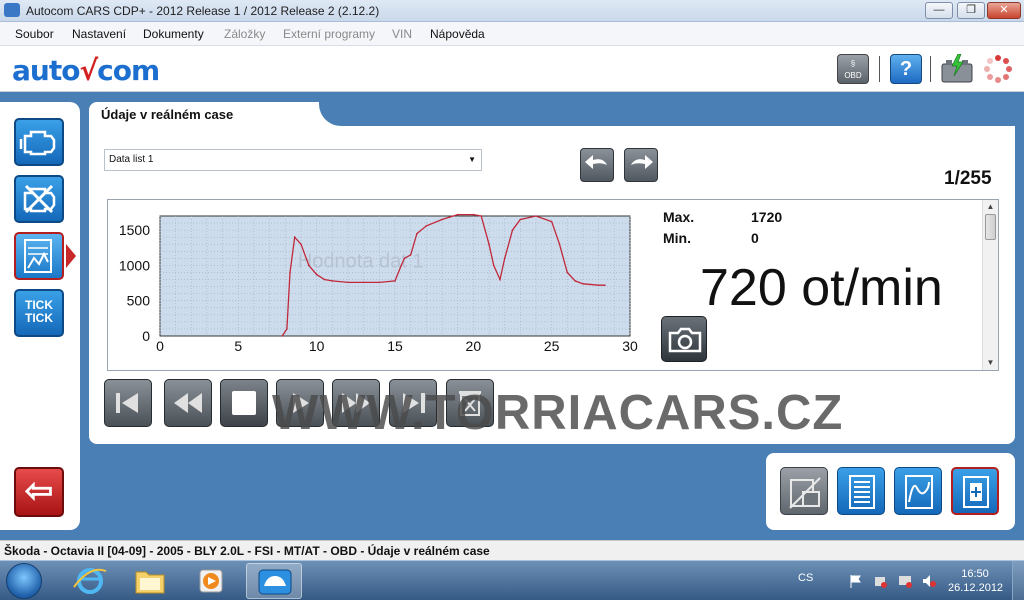  Describe the element at coordinates (918, 491) in the screenshot. I see `graph-view-button` at that location.